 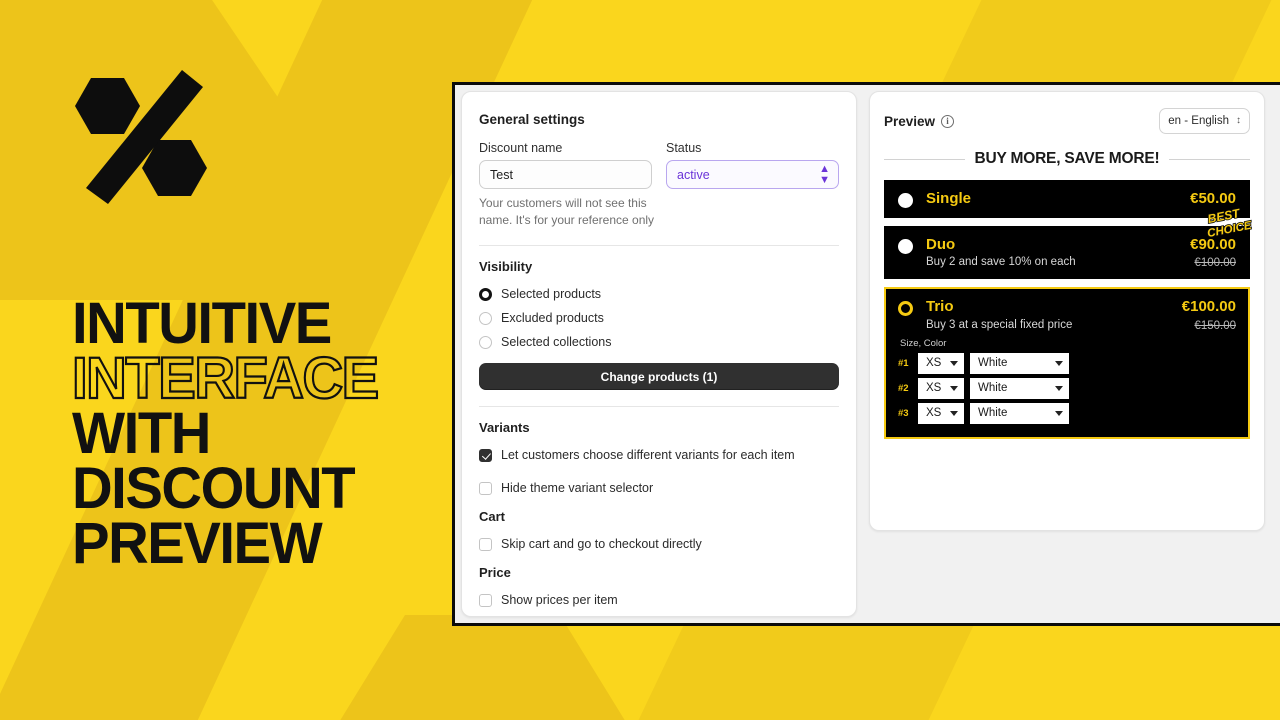 What do you see at coordinates (1001, 262) in the screenshot?
I see `offer-subtitle: Buy 2 and save 10% on each` at bounding box center [1001, 262].